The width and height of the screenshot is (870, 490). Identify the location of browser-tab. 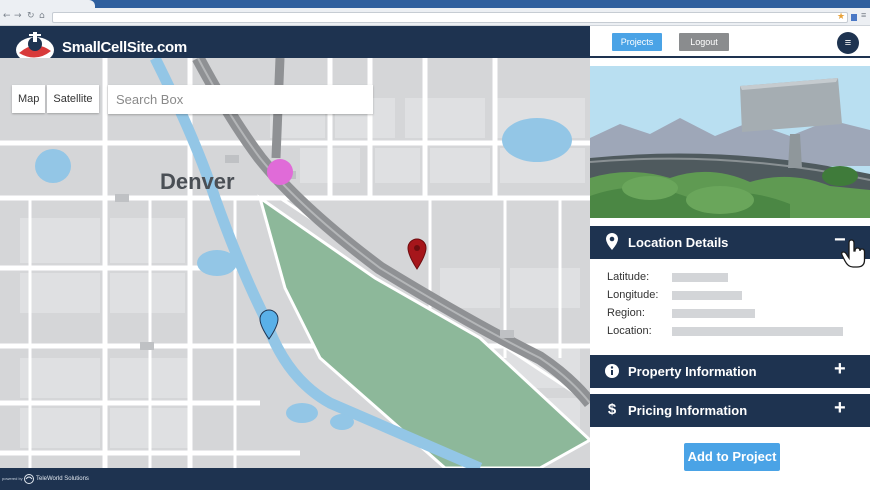
(47, 4).